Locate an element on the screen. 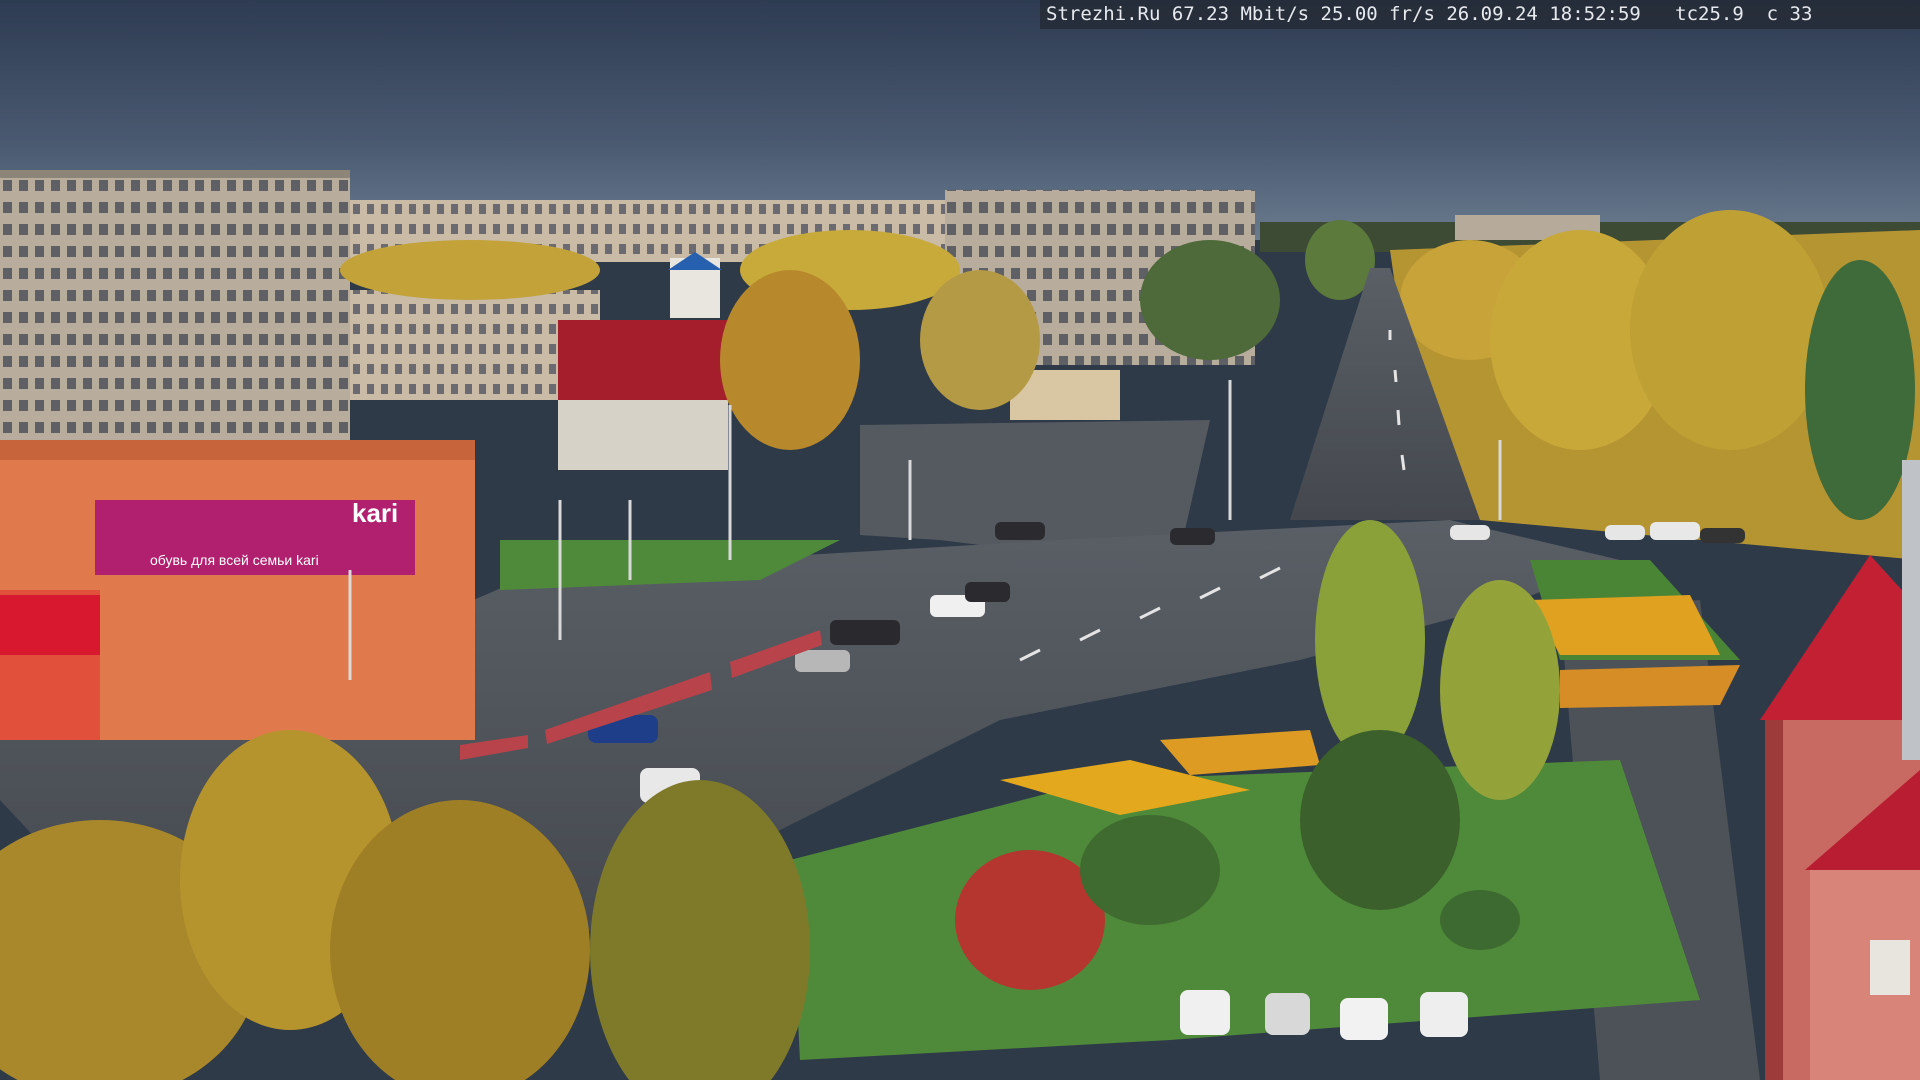 This screenshot has height=1080, width=1920. red-roof-building is located at coordinates (1840, 817).